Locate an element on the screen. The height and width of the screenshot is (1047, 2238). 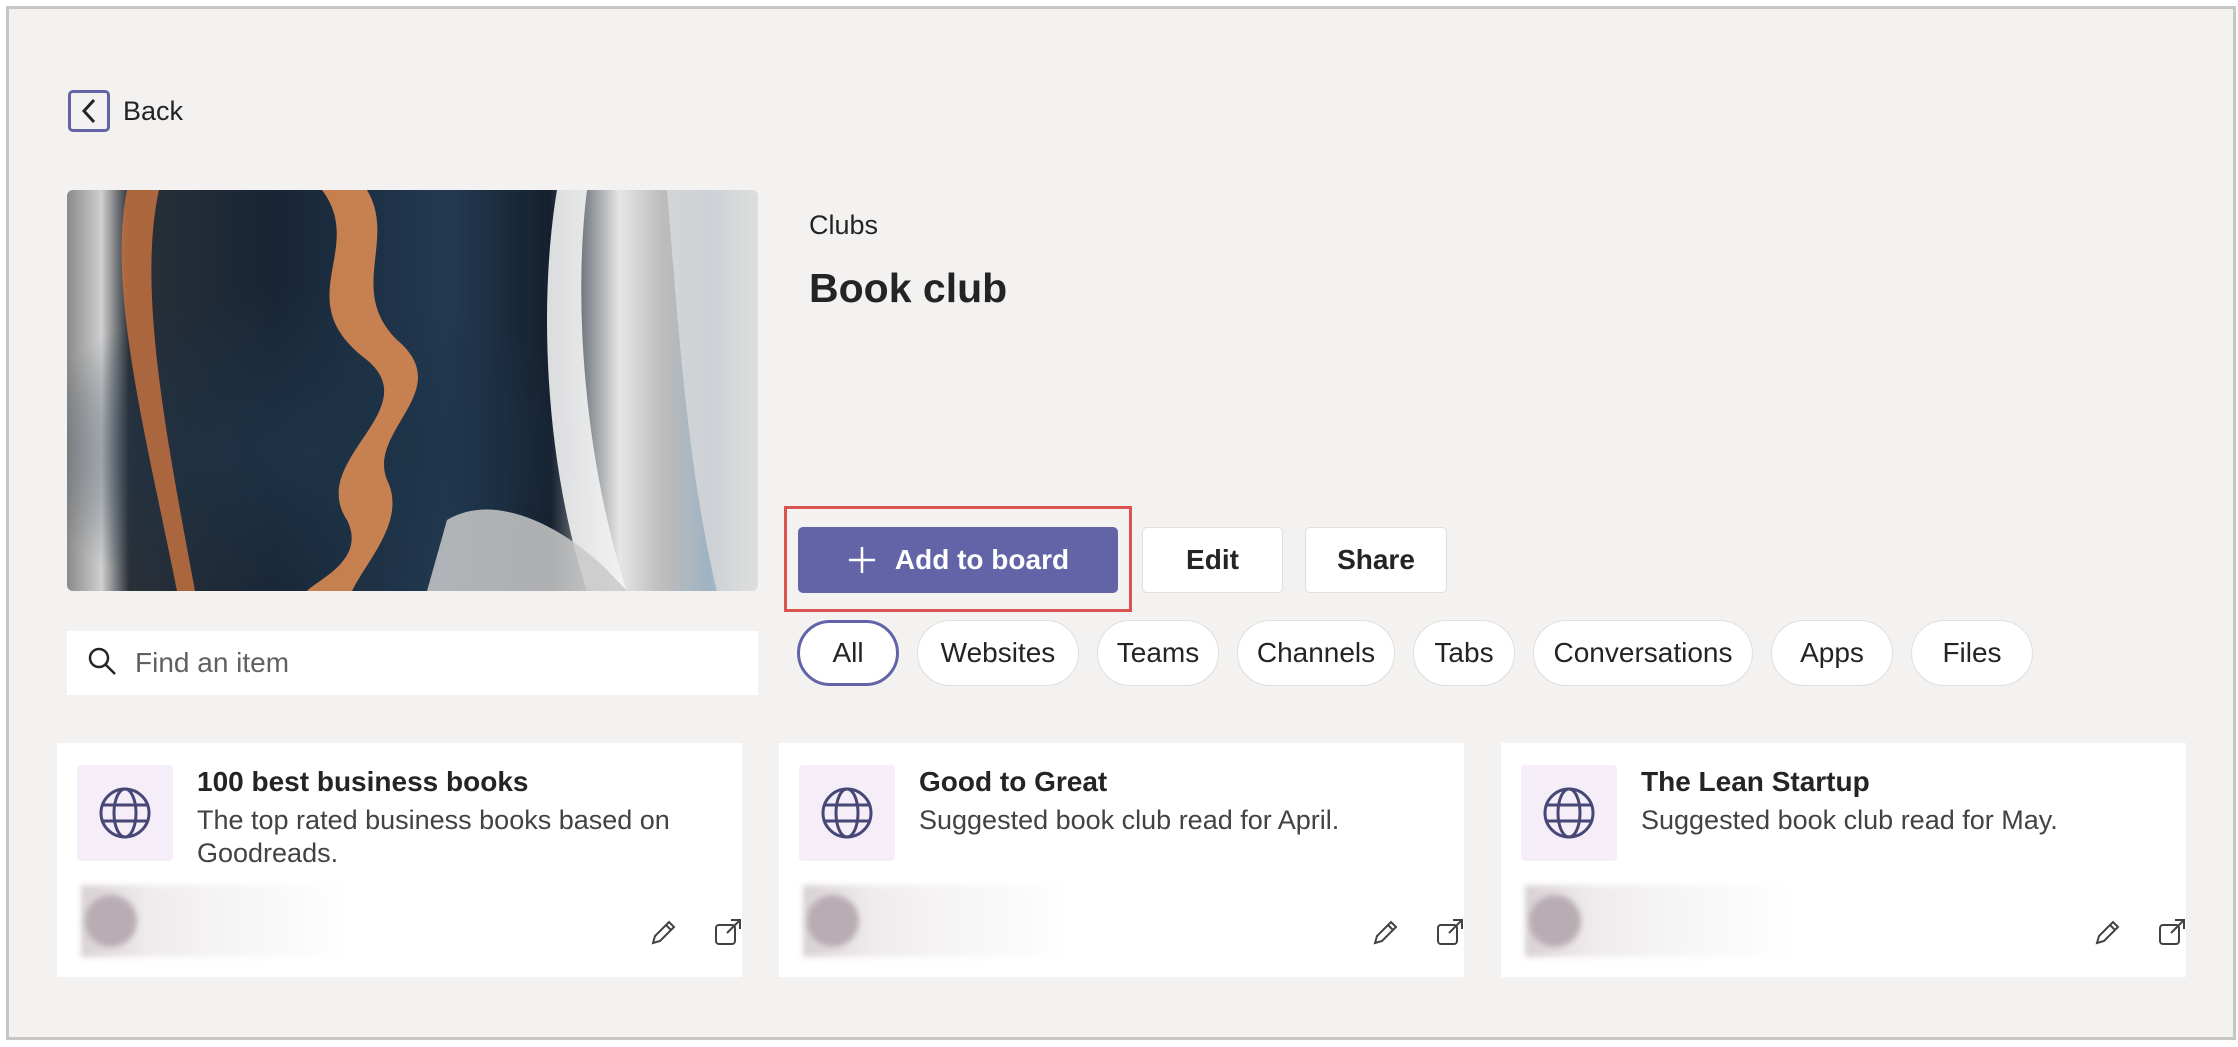
board-title: Book club is located at coordinates (908, 288).